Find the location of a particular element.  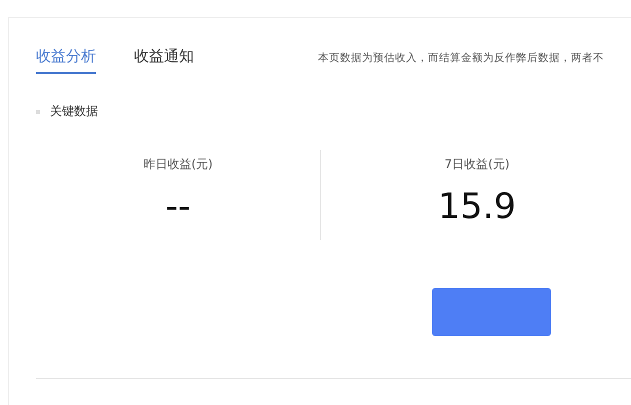

section-title: 关键数据 is located at coordinates (74, 111).